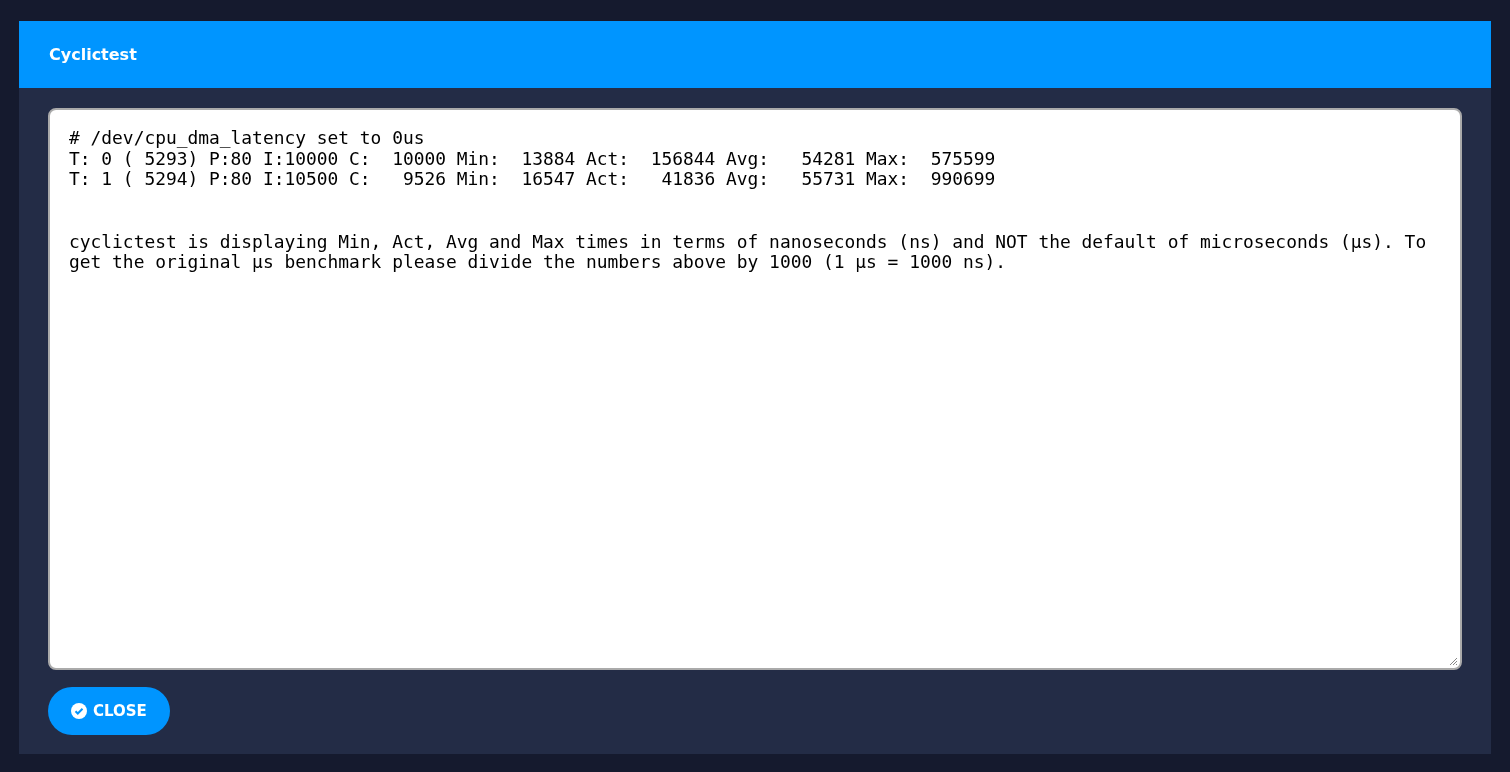 The image size is (1510, 772). I want to click on resize-grip-icon, so click(1453, 661).